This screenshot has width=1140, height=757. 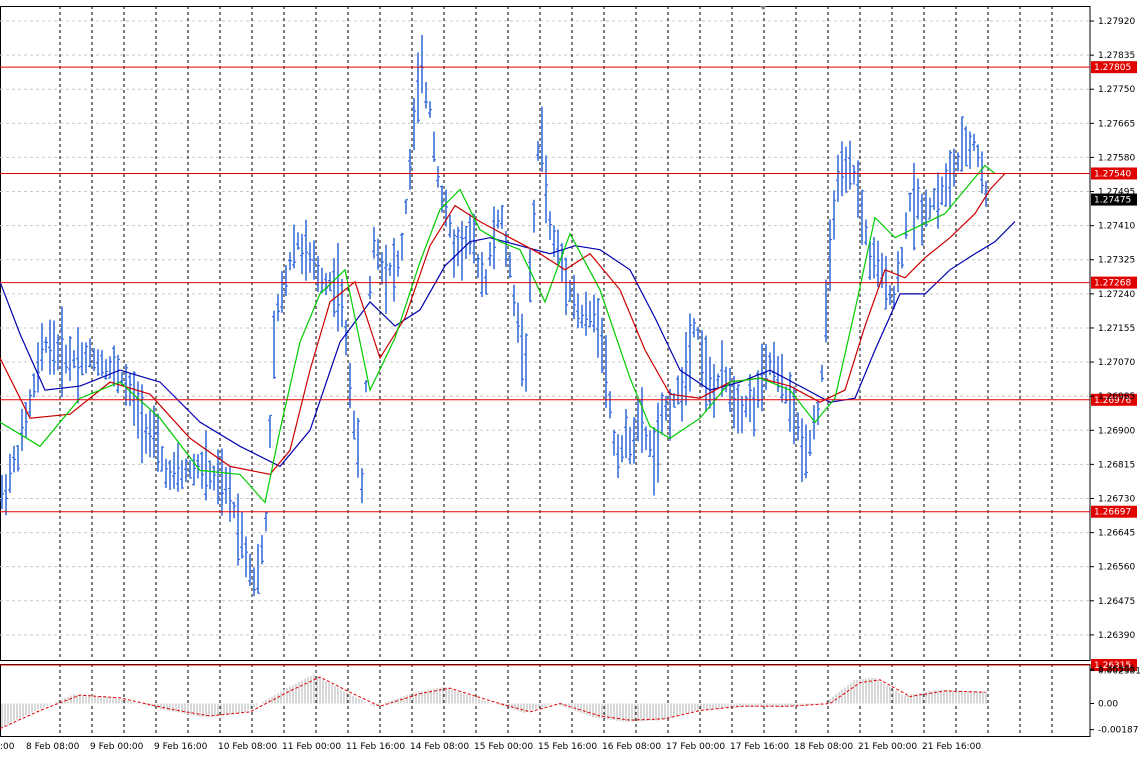 What do you see at coordinates (311, 747) in the screenshot?
I see `x-tick-label: 11 Feb 00:00` at bounding box center [311, 747].